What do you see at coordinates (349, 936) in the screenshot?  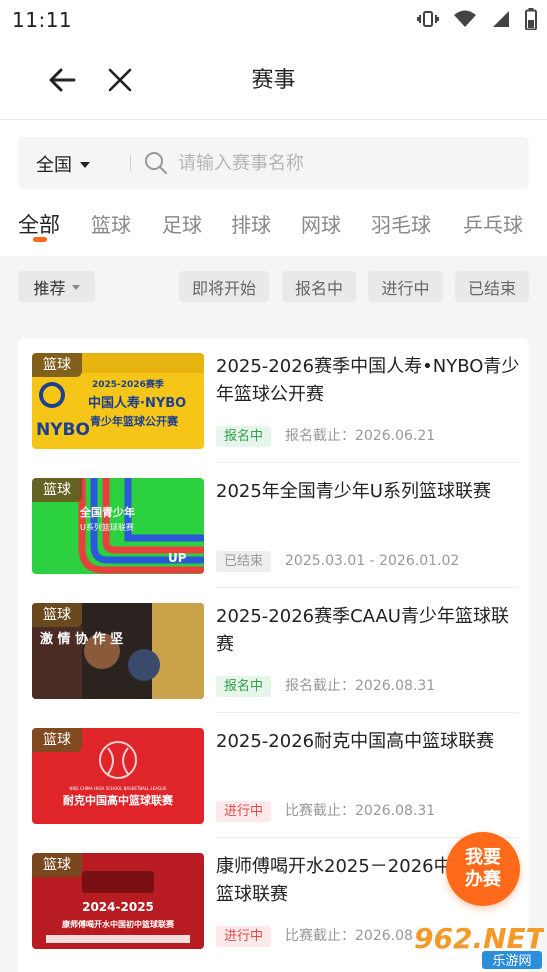 I see `event-date: 比赛截止：2026.08` at bounding box center [349, 936].